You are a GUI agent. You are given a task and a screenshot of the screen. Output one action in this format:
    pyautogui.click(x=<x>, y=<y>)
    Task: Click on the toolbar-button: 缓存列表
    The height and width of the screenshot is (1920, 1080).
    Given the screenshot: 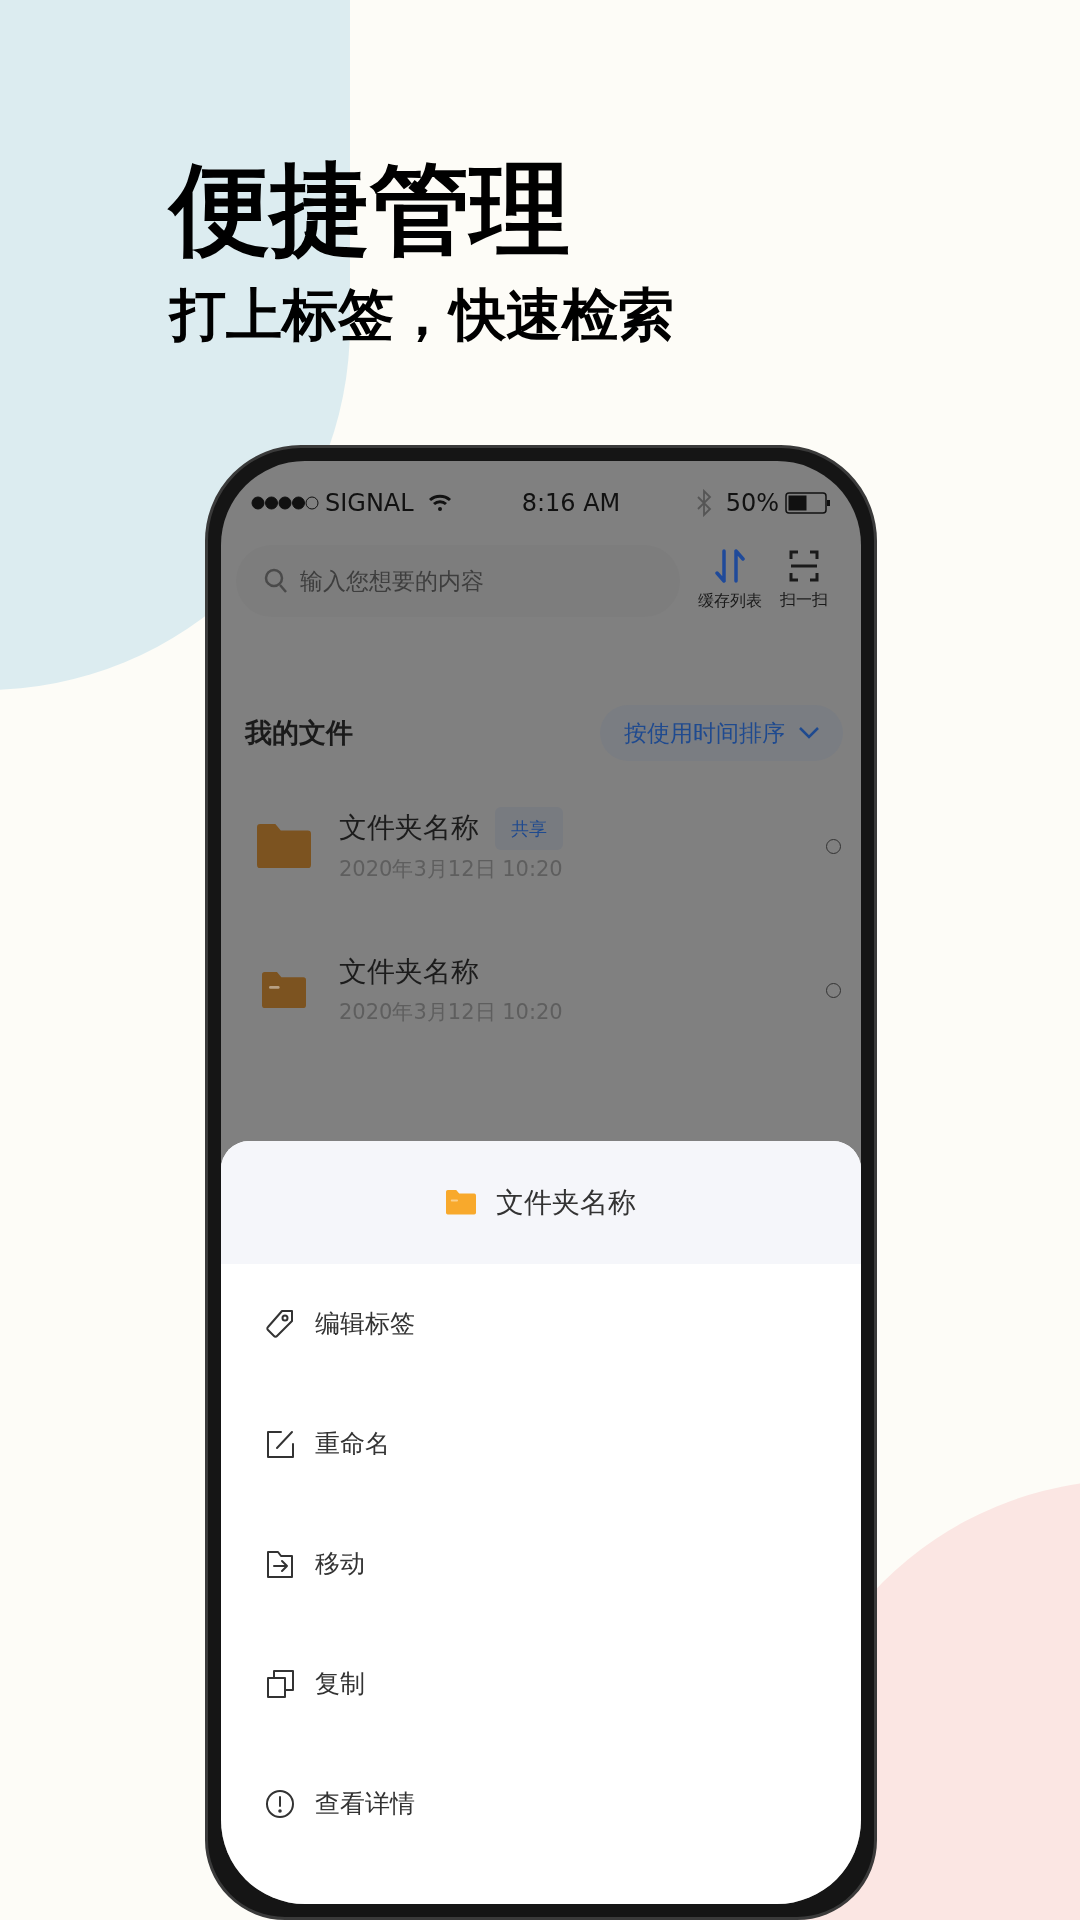 What is the action you would take?
    pyautogui.click(x=730, y=581)
    